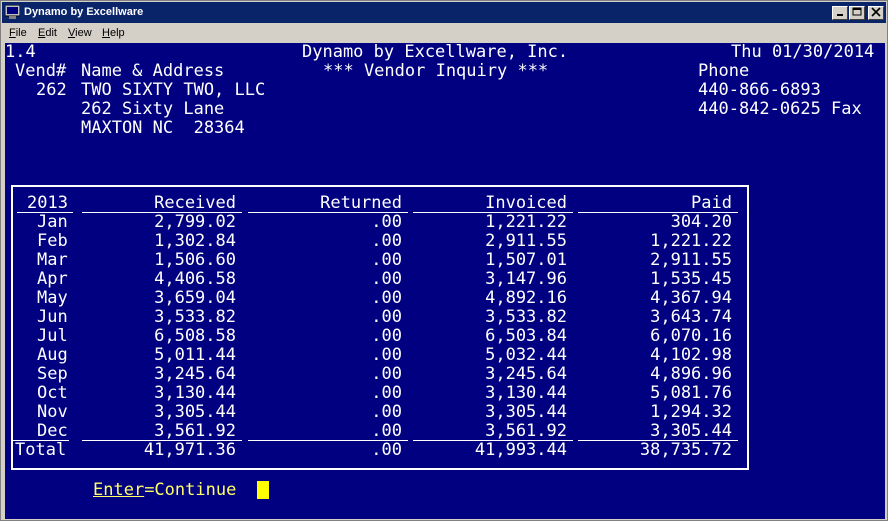 The image size is (888, 521). Describe the element at coordinates (780, 109) in the screenshot. I see `phone-fax: 440-842-0625 Fax` at that location.